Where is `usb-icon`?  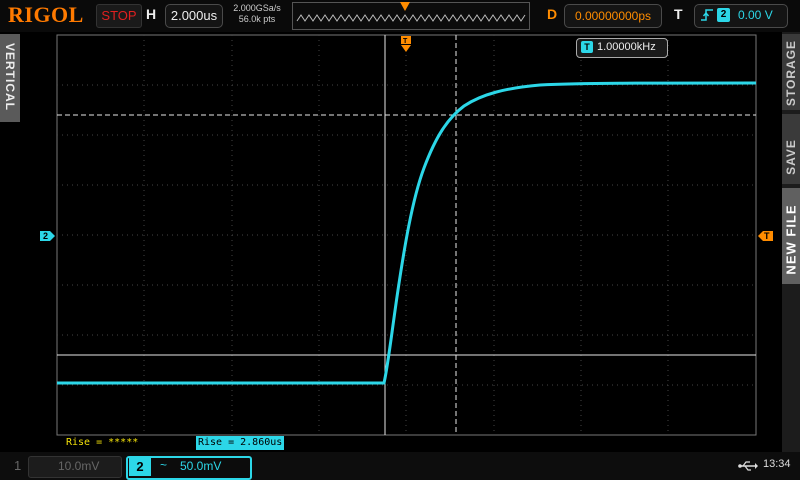
usb-icon is located at coordinates (748, 466).